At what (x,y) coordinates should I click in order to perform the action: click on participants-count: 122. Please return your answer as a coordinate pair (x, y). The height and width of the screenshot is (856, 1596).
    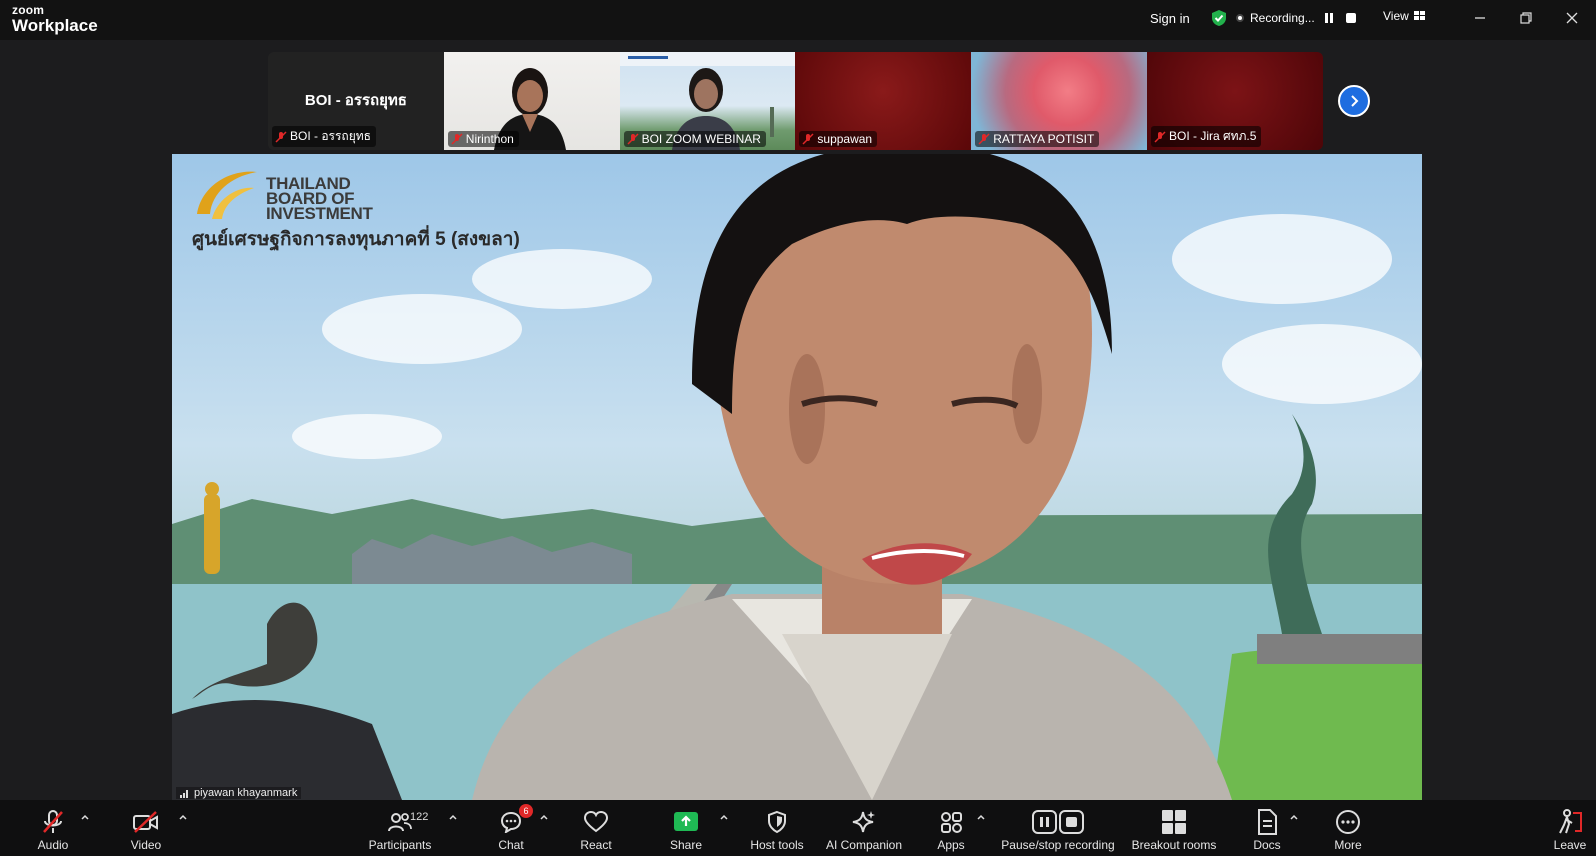
    Looking at the image, I should click on (419, 817).